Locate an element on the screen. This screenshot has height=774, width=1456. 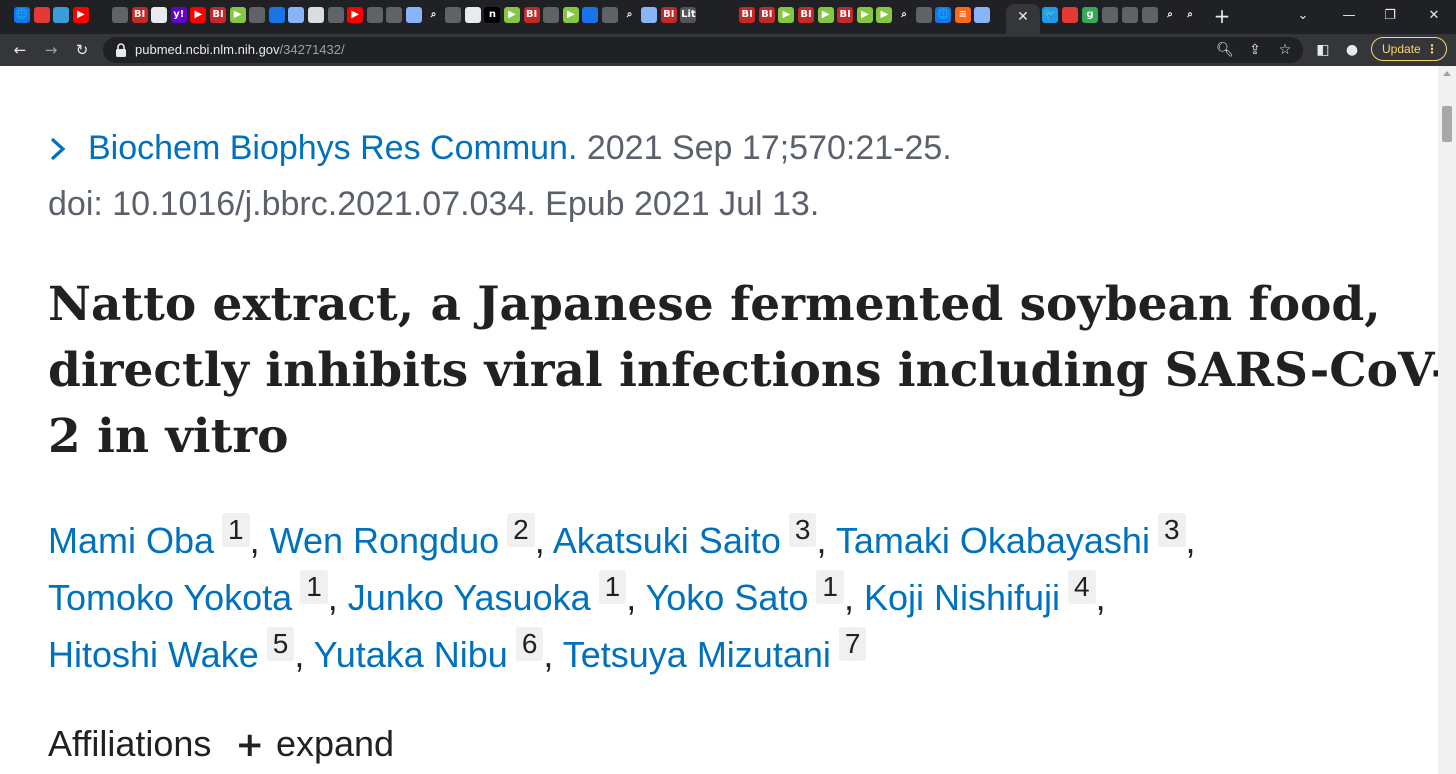
maximize-button: ❐ is located at coordinates (1390, 16).